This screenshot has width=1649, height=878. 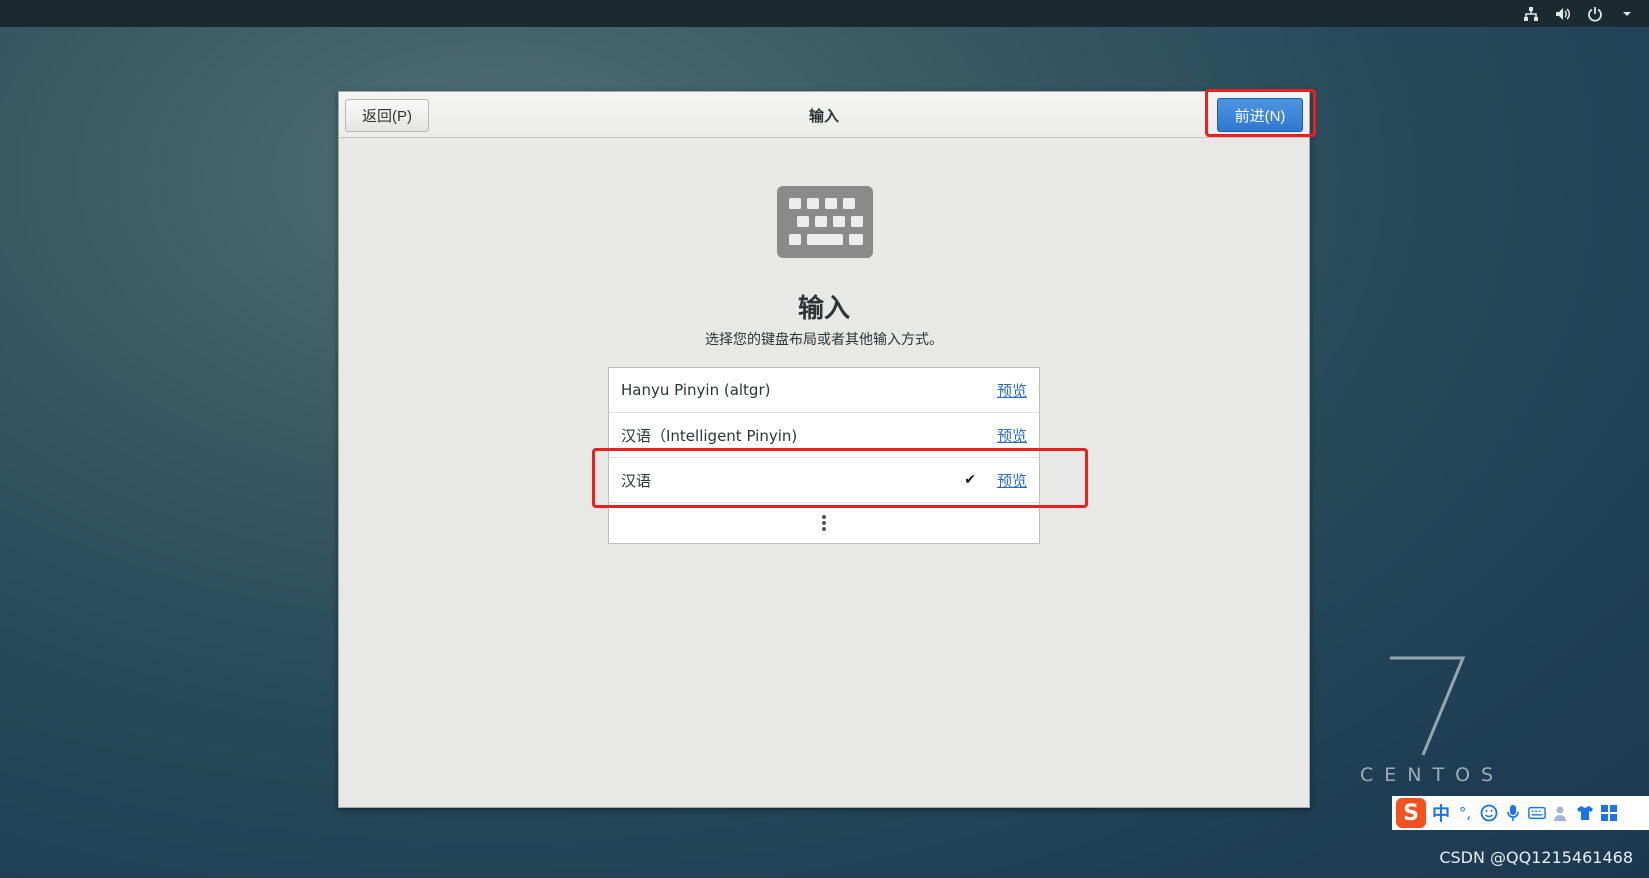 I want to click on more-options-button, so click(x=824, y=523).